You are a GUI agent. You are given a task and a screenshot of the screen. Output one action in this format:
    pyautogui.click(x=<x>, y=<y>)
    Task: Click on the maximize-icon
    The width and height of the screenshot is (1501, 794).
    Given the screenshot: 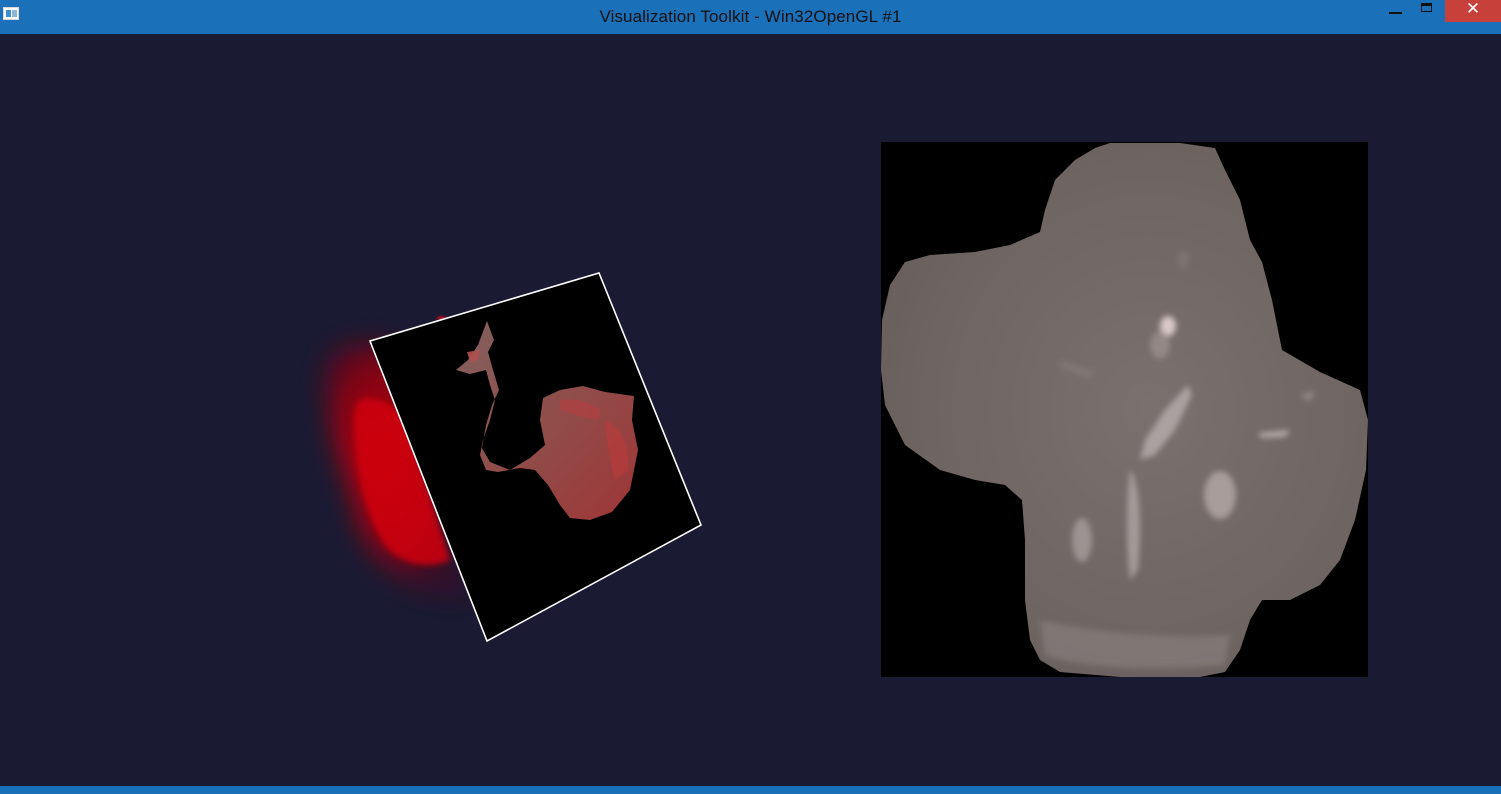 What is the action you would take?
    pyautogui.click(x=1426, y=7)
    